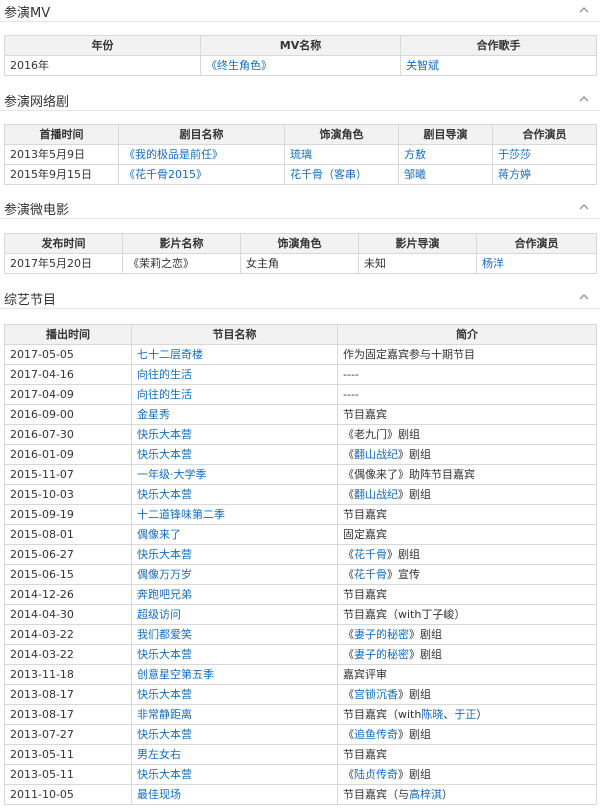 This screenshot has width=600, height=811. What do you see at coordinates (300, 208) in the screenshot?
I see `section-header-microfilm: 参演微电影` at bounding box center [300, 208].